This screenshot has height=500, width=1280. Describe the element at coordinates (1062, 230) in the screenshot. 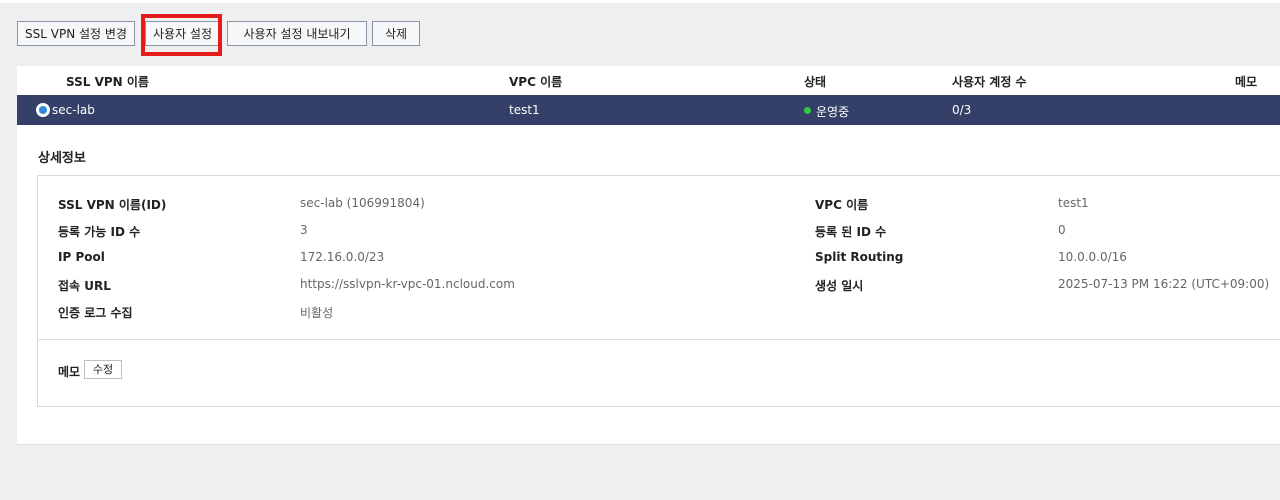

I see `detail-value: 0` at that location.